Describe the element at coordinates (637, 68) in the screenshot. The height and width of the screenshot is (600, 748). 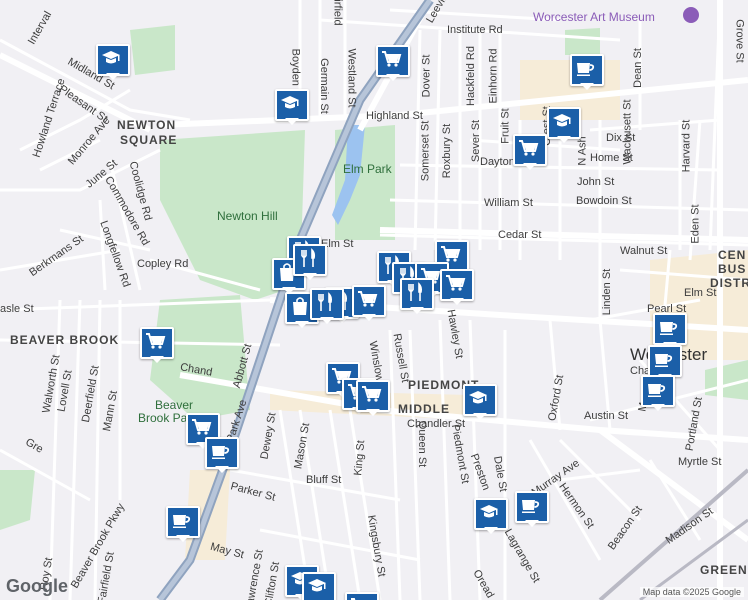
I see `street-label: Dean St` at that location.